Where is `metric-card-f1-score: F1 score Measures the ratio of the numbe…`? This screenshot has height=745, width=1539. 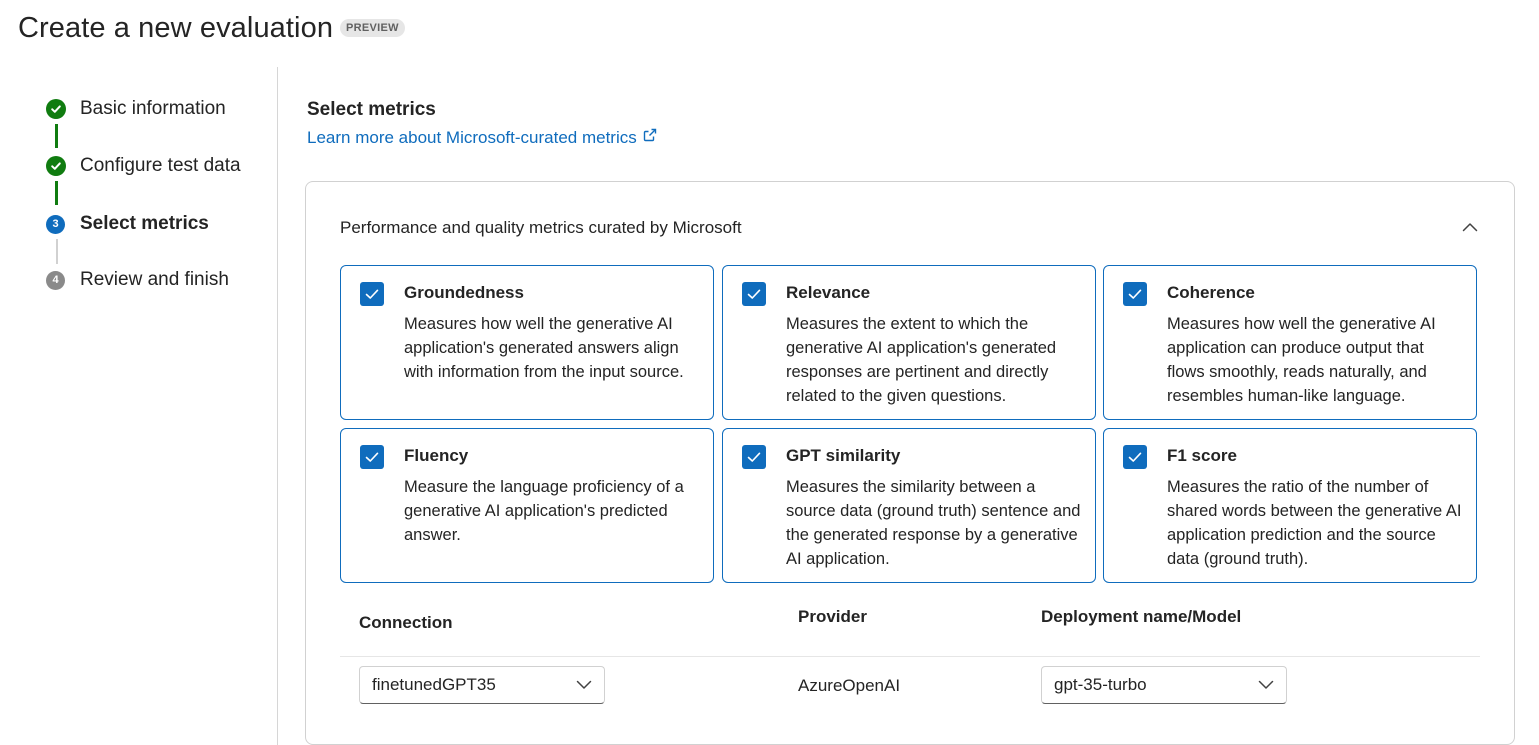
metric-card-f1-score: F1 score Measures the ratio of the numbe… is located at coordinates (1290, 505).